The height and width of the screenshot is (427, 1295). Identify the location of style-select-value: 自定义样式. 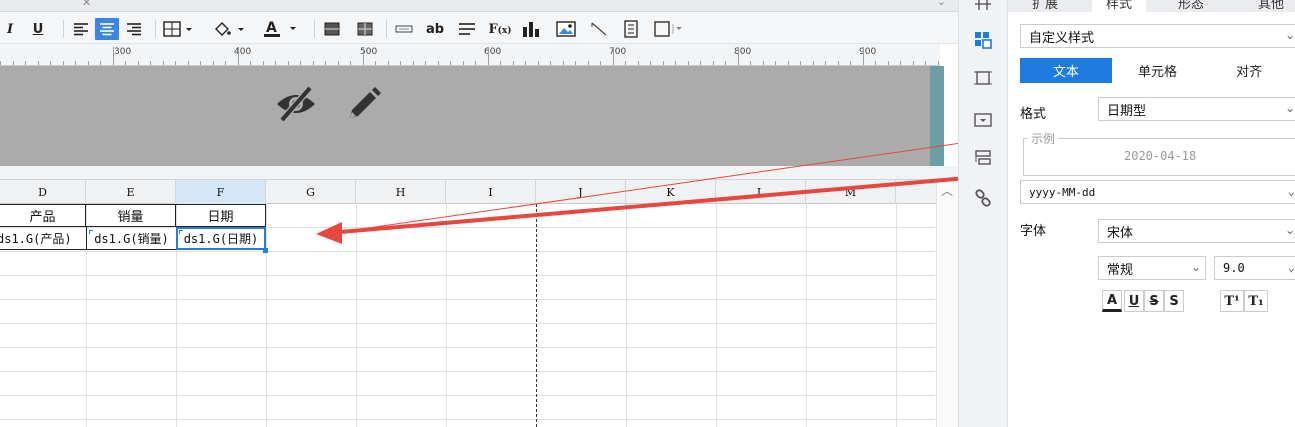
(1062, 38).